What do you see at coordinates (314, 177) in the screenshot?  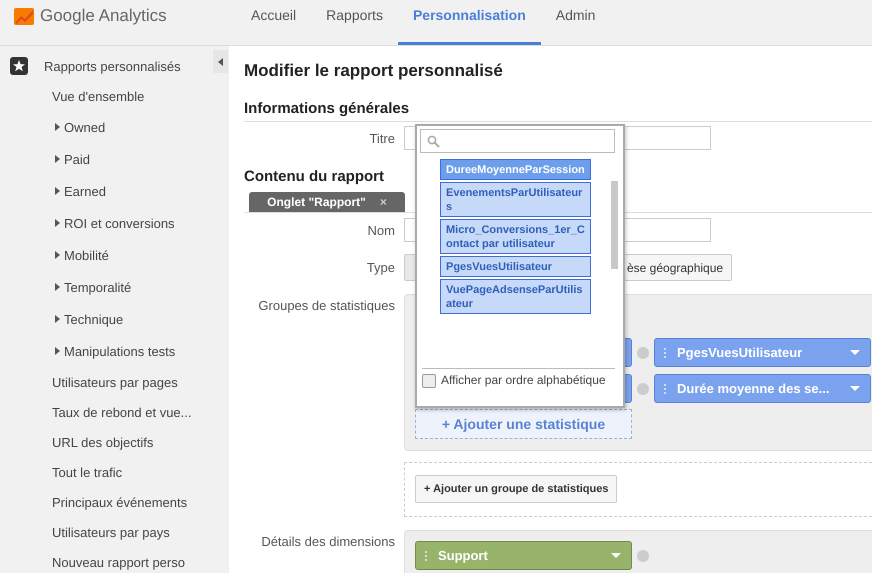 I see `section-heading: Contenu du rapport` at bounding box center [314, 177].